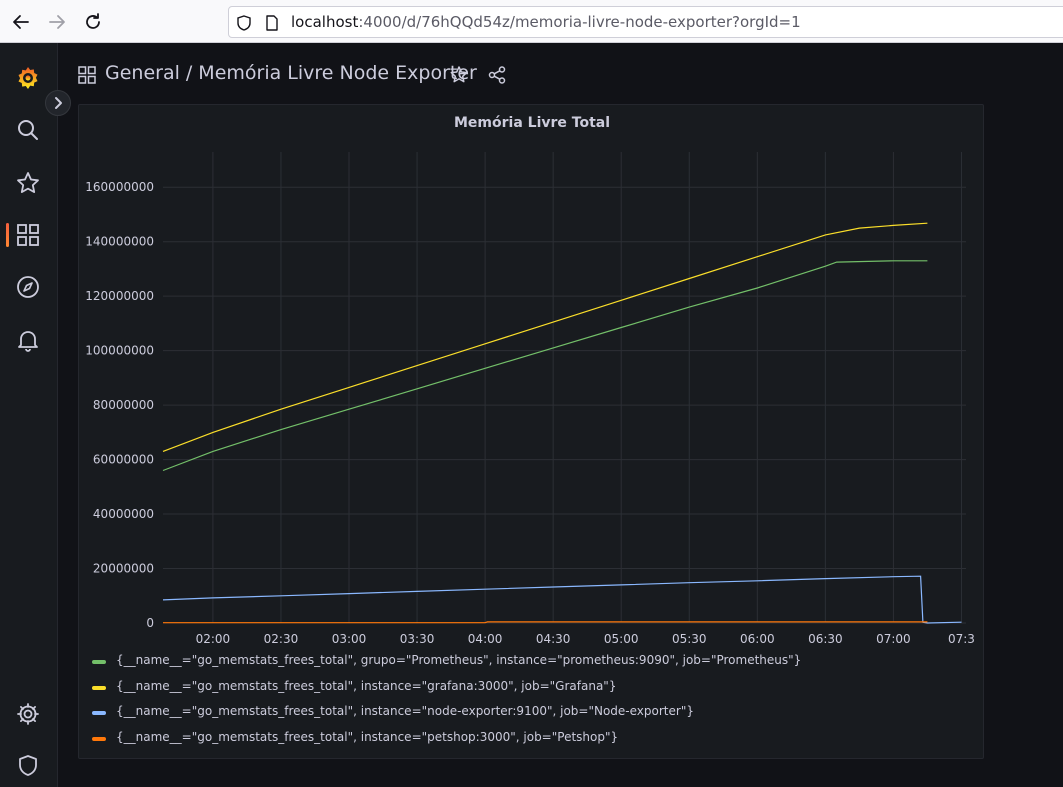 The height and width of the screenshot is (787, 1063). Describe the element at coordinates (123, 514) in the screenshot. I see `y-tick-label: 40000000` at that location.